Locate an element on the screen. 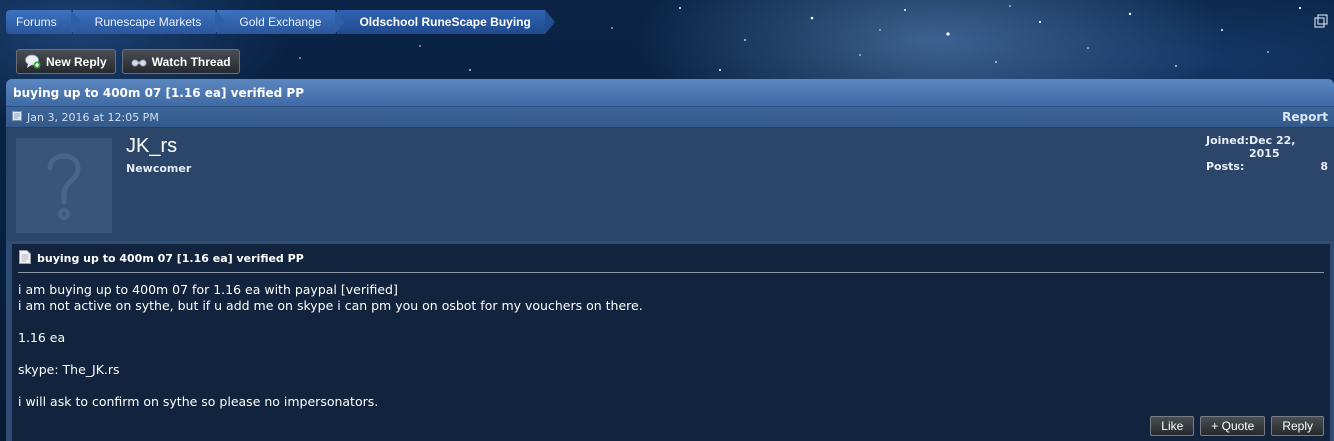 Image resolution: width=1334 pixels, height=441 pixels. breadcrumb-forums: Forums is located at coordinates (43, 22).